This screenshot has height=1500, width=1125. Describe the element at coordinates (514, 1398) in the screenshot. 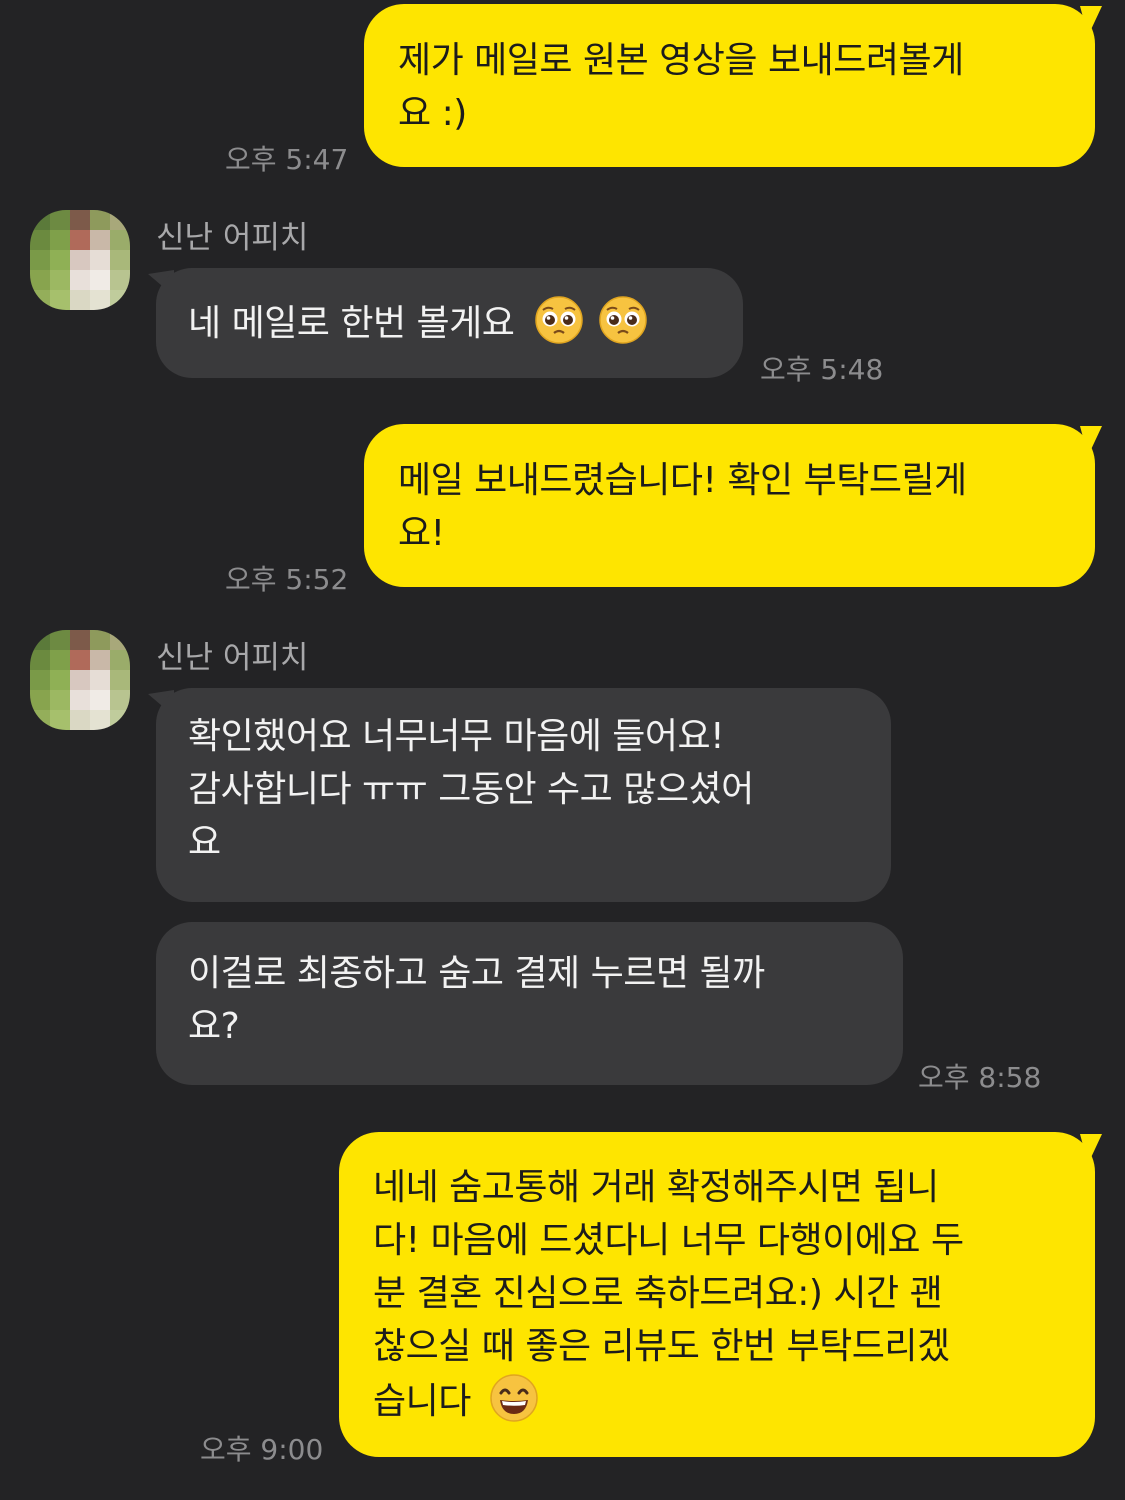

I see `grinning-face-icon` at that location.